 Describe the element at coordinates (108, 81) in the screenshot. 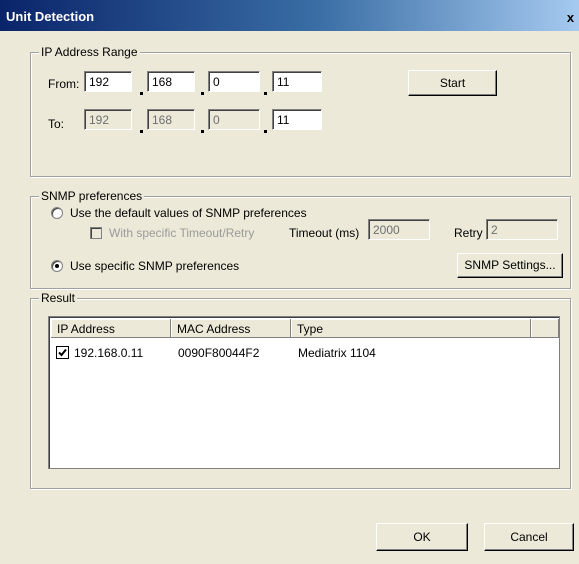

I see `from-octet-1: 192` at that location.